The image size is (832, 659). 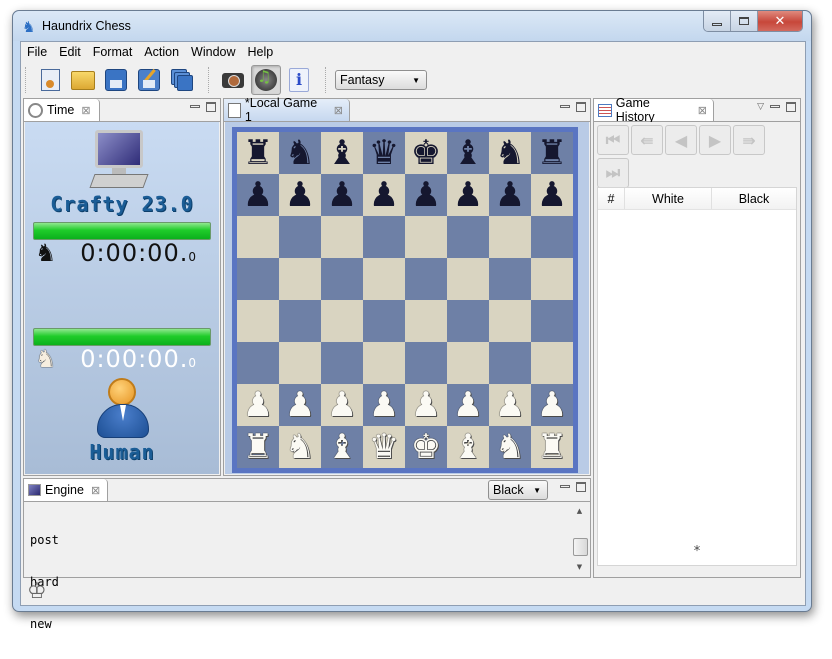 I want to click on square-a1: ♜, so click(x=258, y=447).